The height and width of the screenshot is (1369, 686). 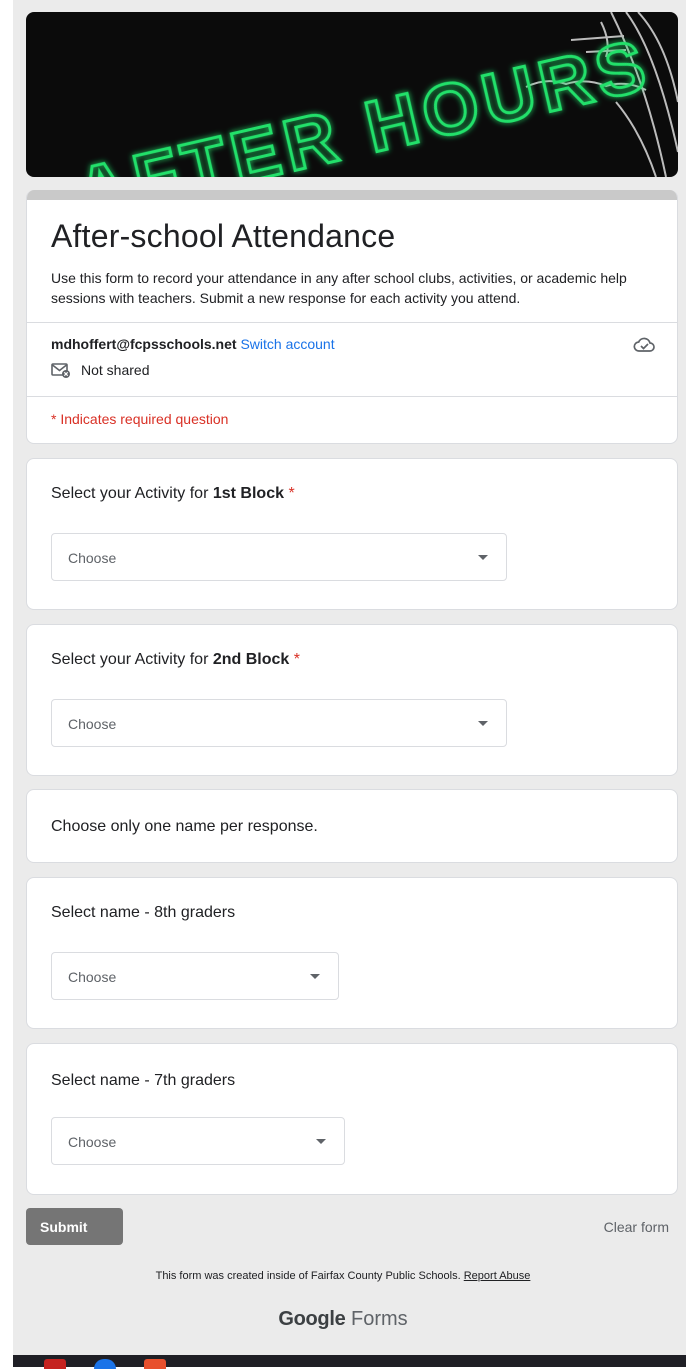 I want to click on logo-forms-text: Forms, so click(x=376, y=1319).